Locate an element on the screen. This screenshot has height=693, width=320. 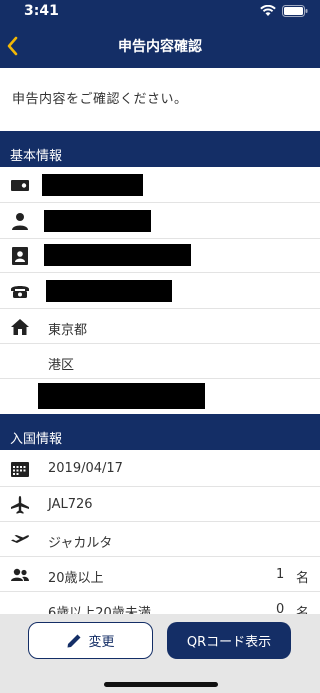
row-phone is located at coordinates (160, 291).